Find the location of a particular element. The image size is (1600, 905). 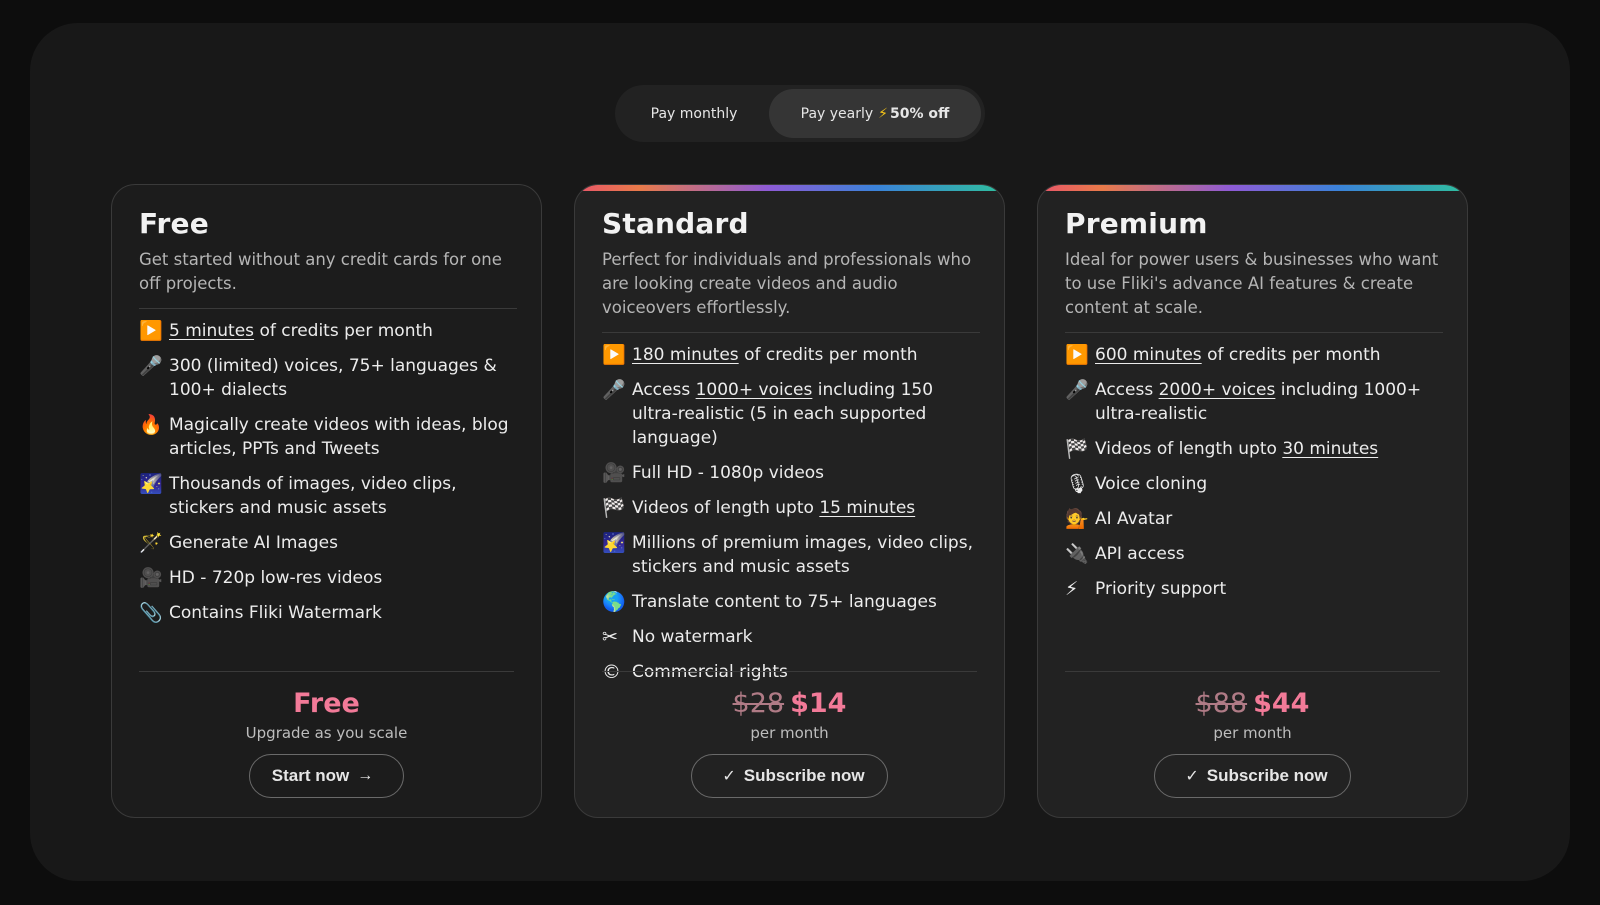

feature-item: ▶️ 600 minutes of credits per month is located at coordinates (1254, 355).